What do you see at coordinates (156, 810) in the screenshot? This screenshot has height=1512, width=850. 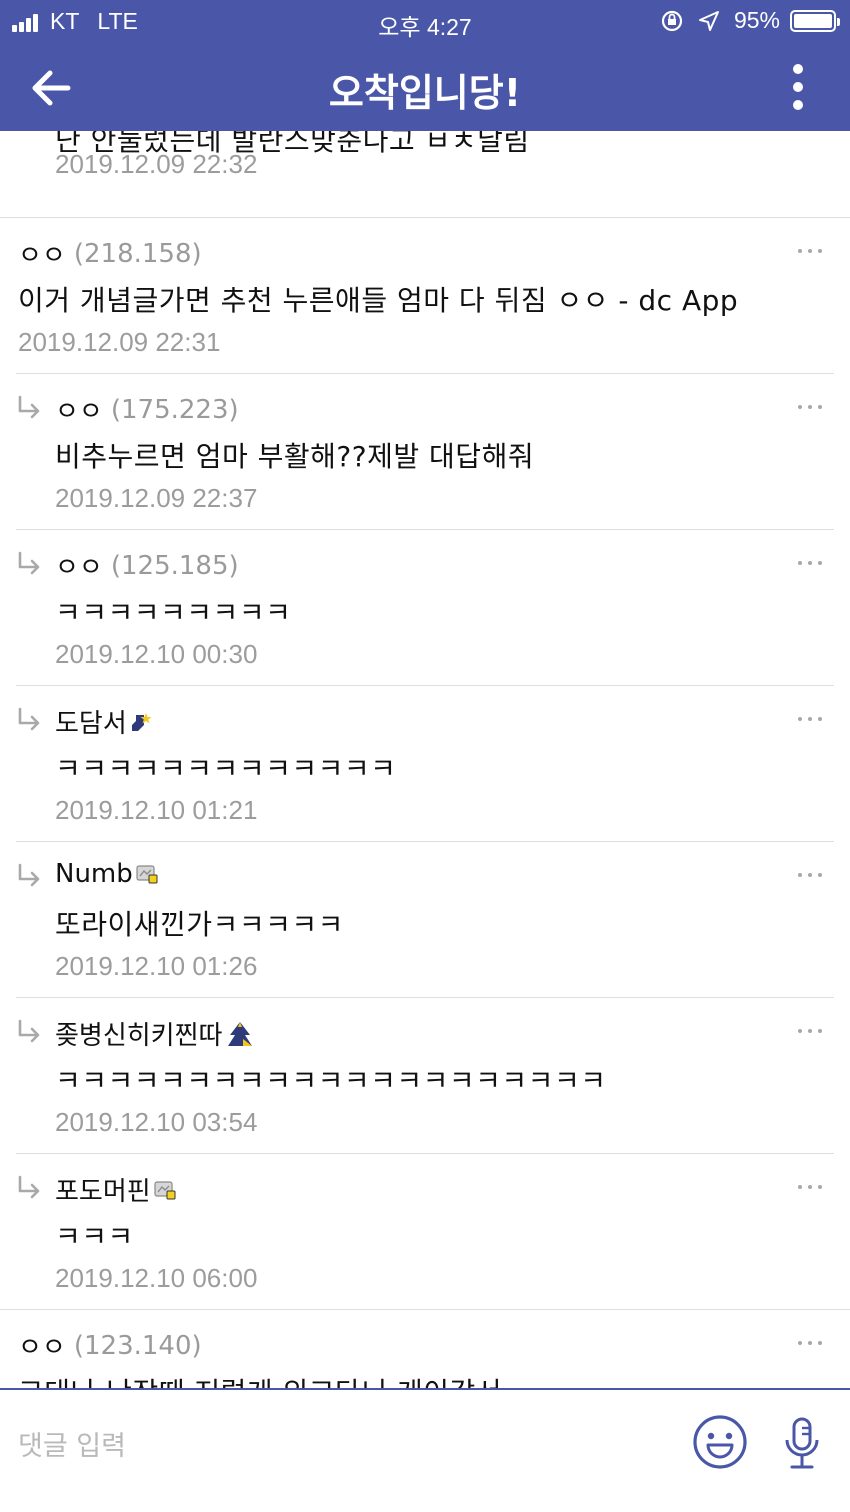 I see `comment-date: 2019.12.10 01:21` at bounding box center [156, 810].